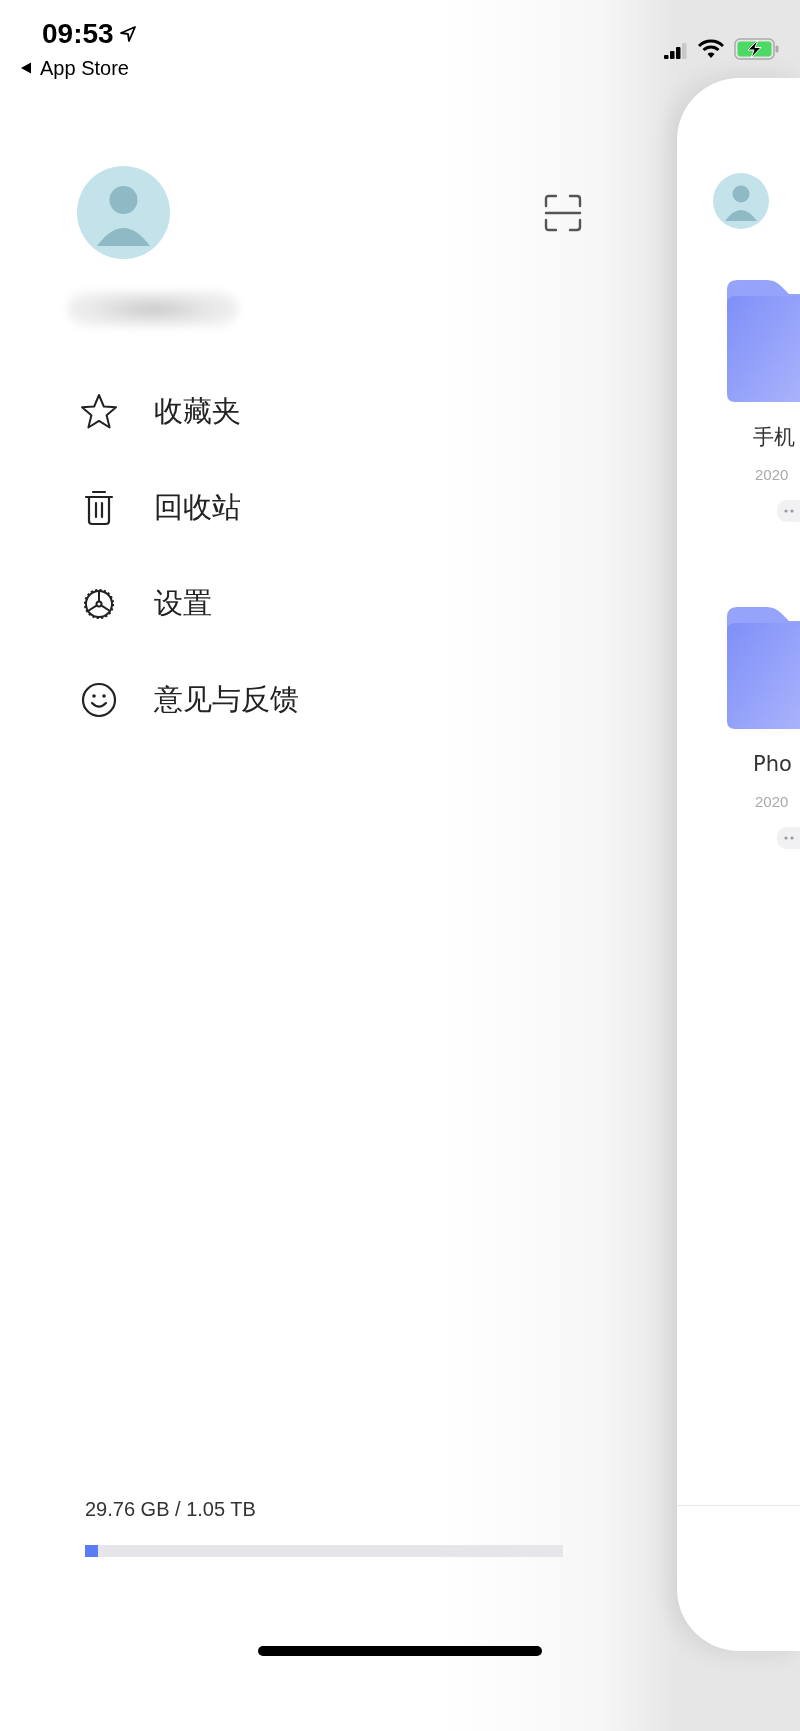 This screenshot has height=1731, width=800. I want to click on menu-item: 设置, so click(106, 604).